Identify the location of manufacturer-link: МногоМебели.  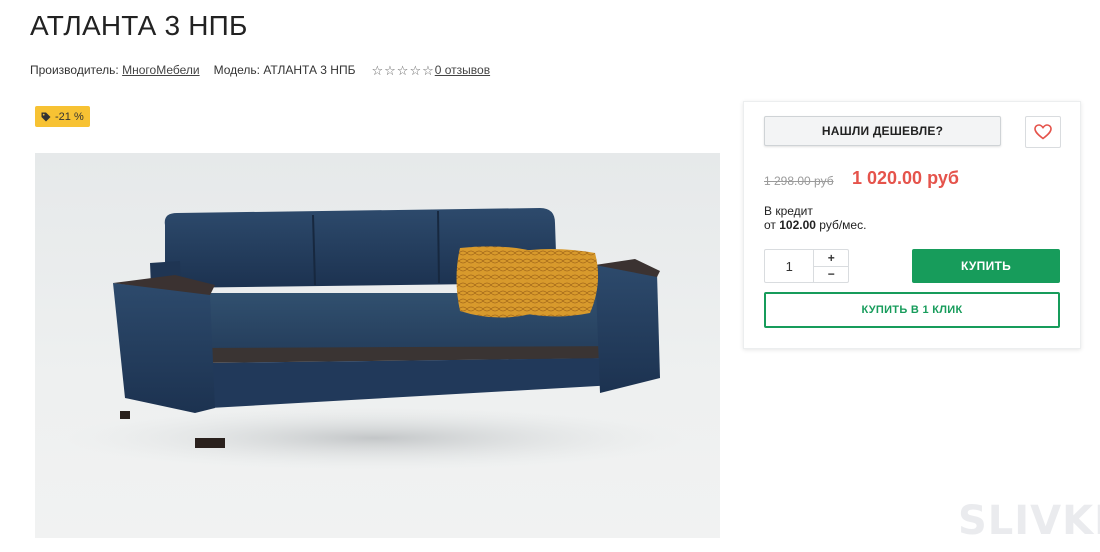
(160, 70).